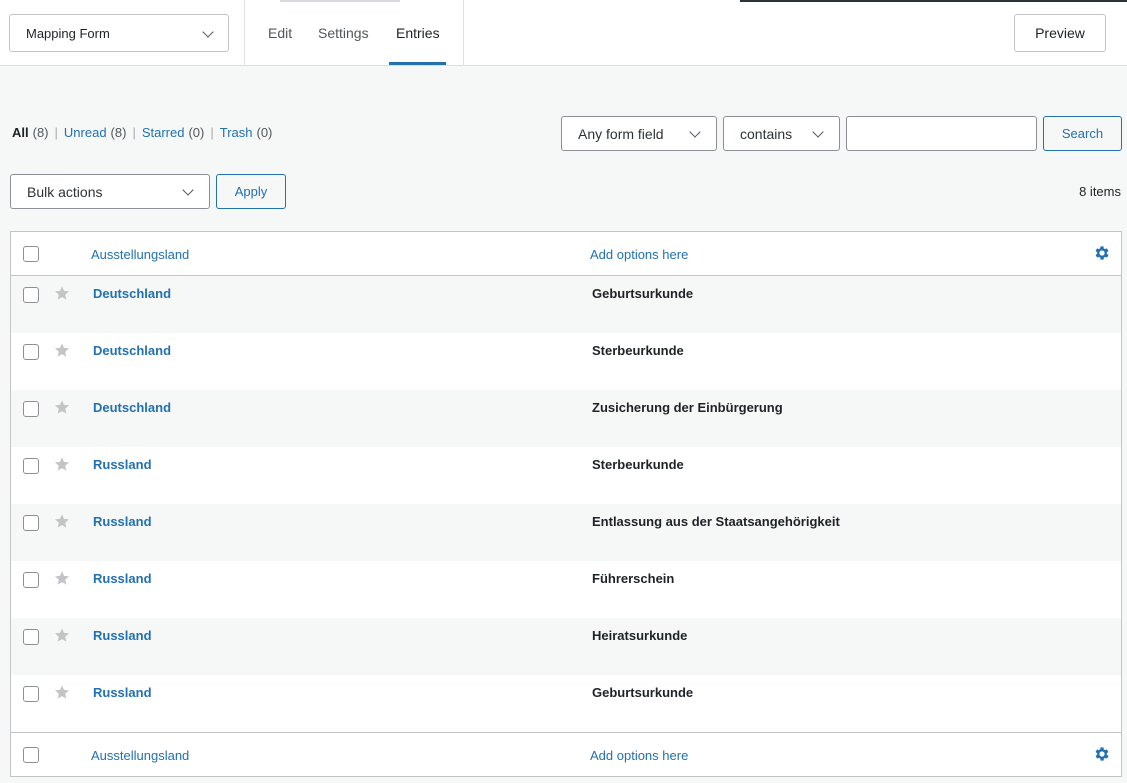 This screenshot has height=783, width=1127. I want to click on items-count: 8 items, so click(1100, 191).